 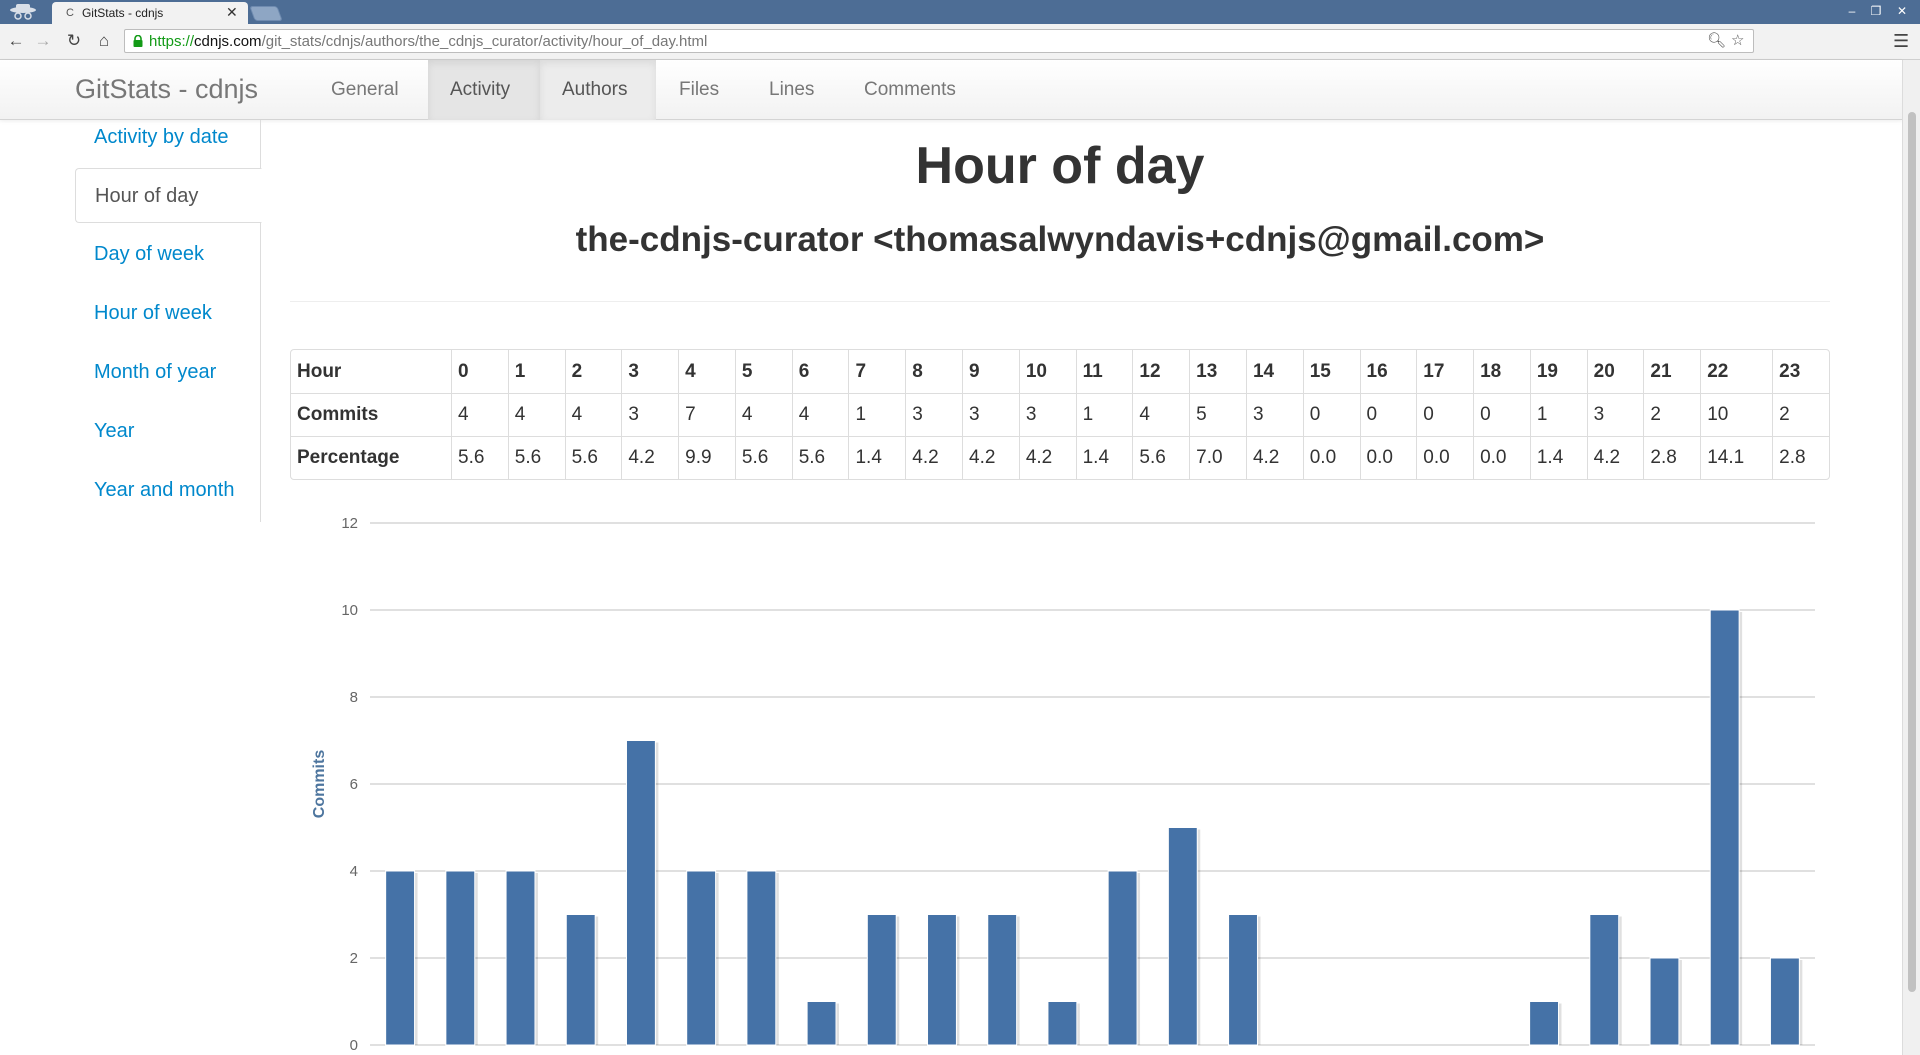 What do you see at coordinates (354, 784) in the screenshot?
I see `y-tick-label: 6` at bounding box center [354, 784].